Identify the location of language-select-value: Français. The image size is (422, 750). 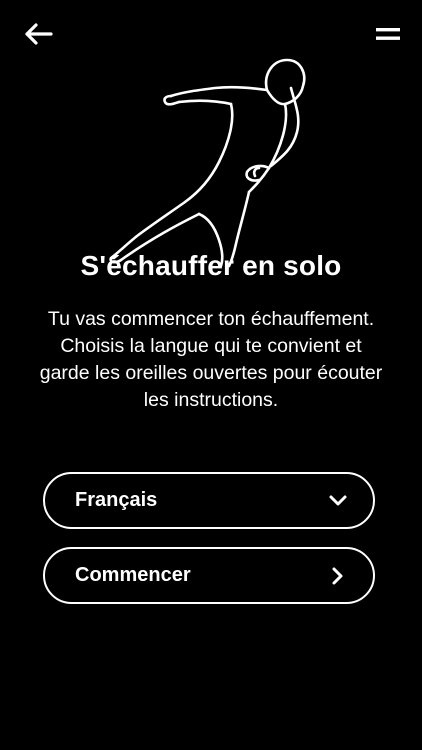
(116, 500).